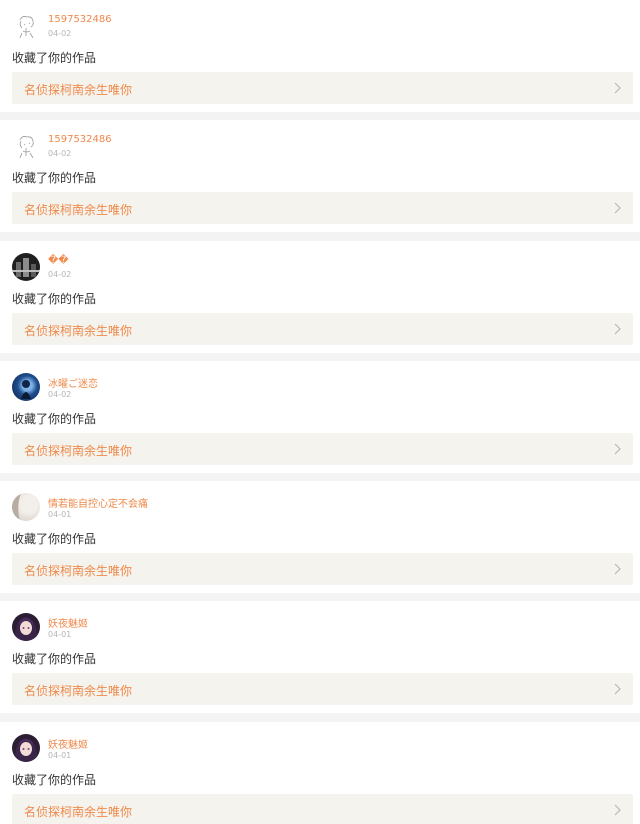 The width and height of the screenshot is (640, 824). Describe the element at coordinates (26, 389) in the screenshot. I see `blue-anime-icon` at that location.